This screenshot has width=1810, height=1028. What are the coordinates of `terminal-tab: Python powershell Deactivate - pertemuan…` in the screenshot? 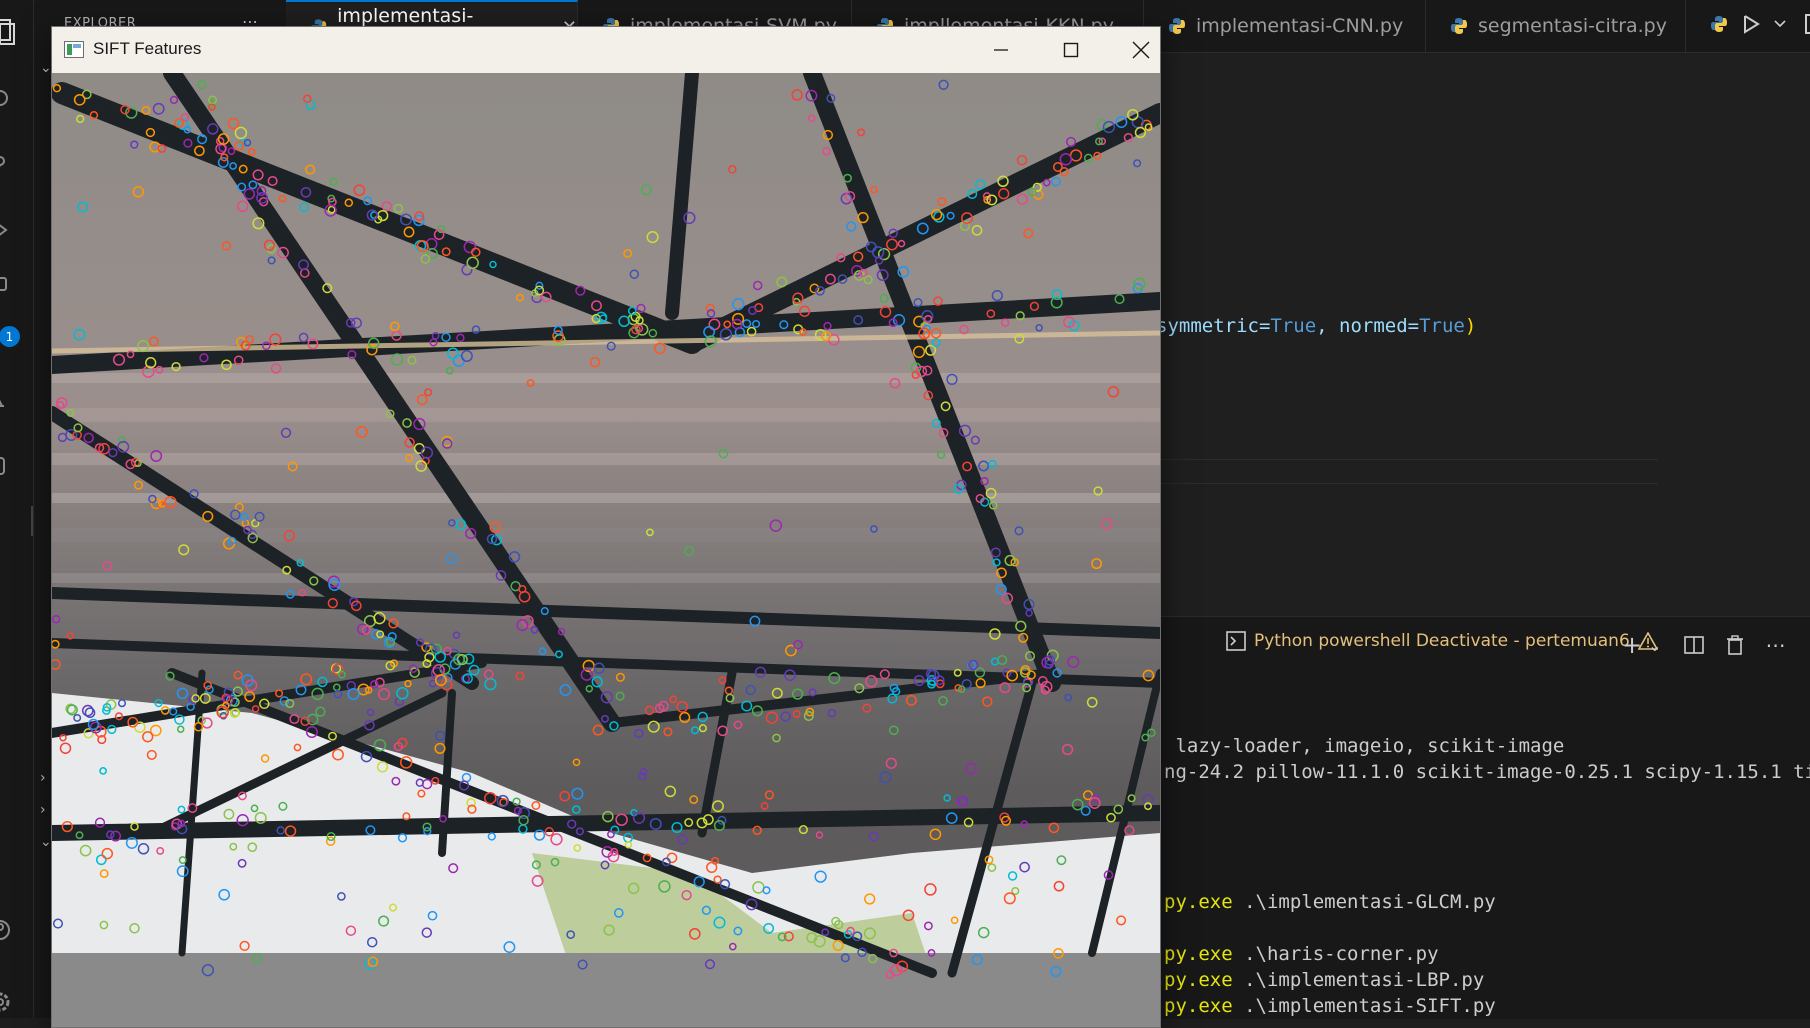 It's located at (1442, 641).